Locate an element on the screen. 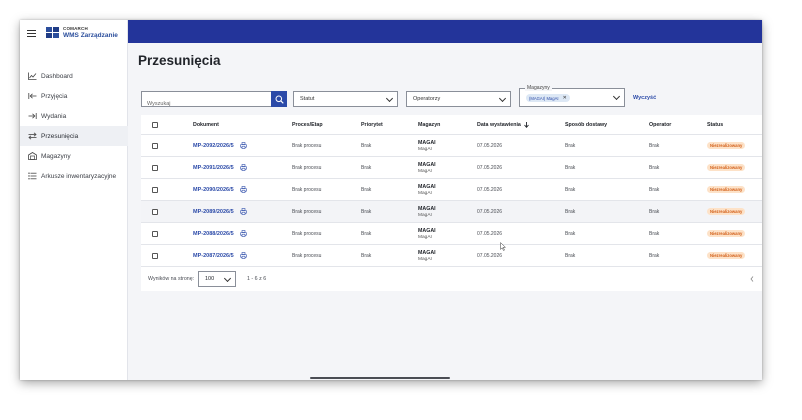 The width and height of the screenshot is (802, 420). document-link: MP-2091/2026/5 is located at coordinates (213, 168).